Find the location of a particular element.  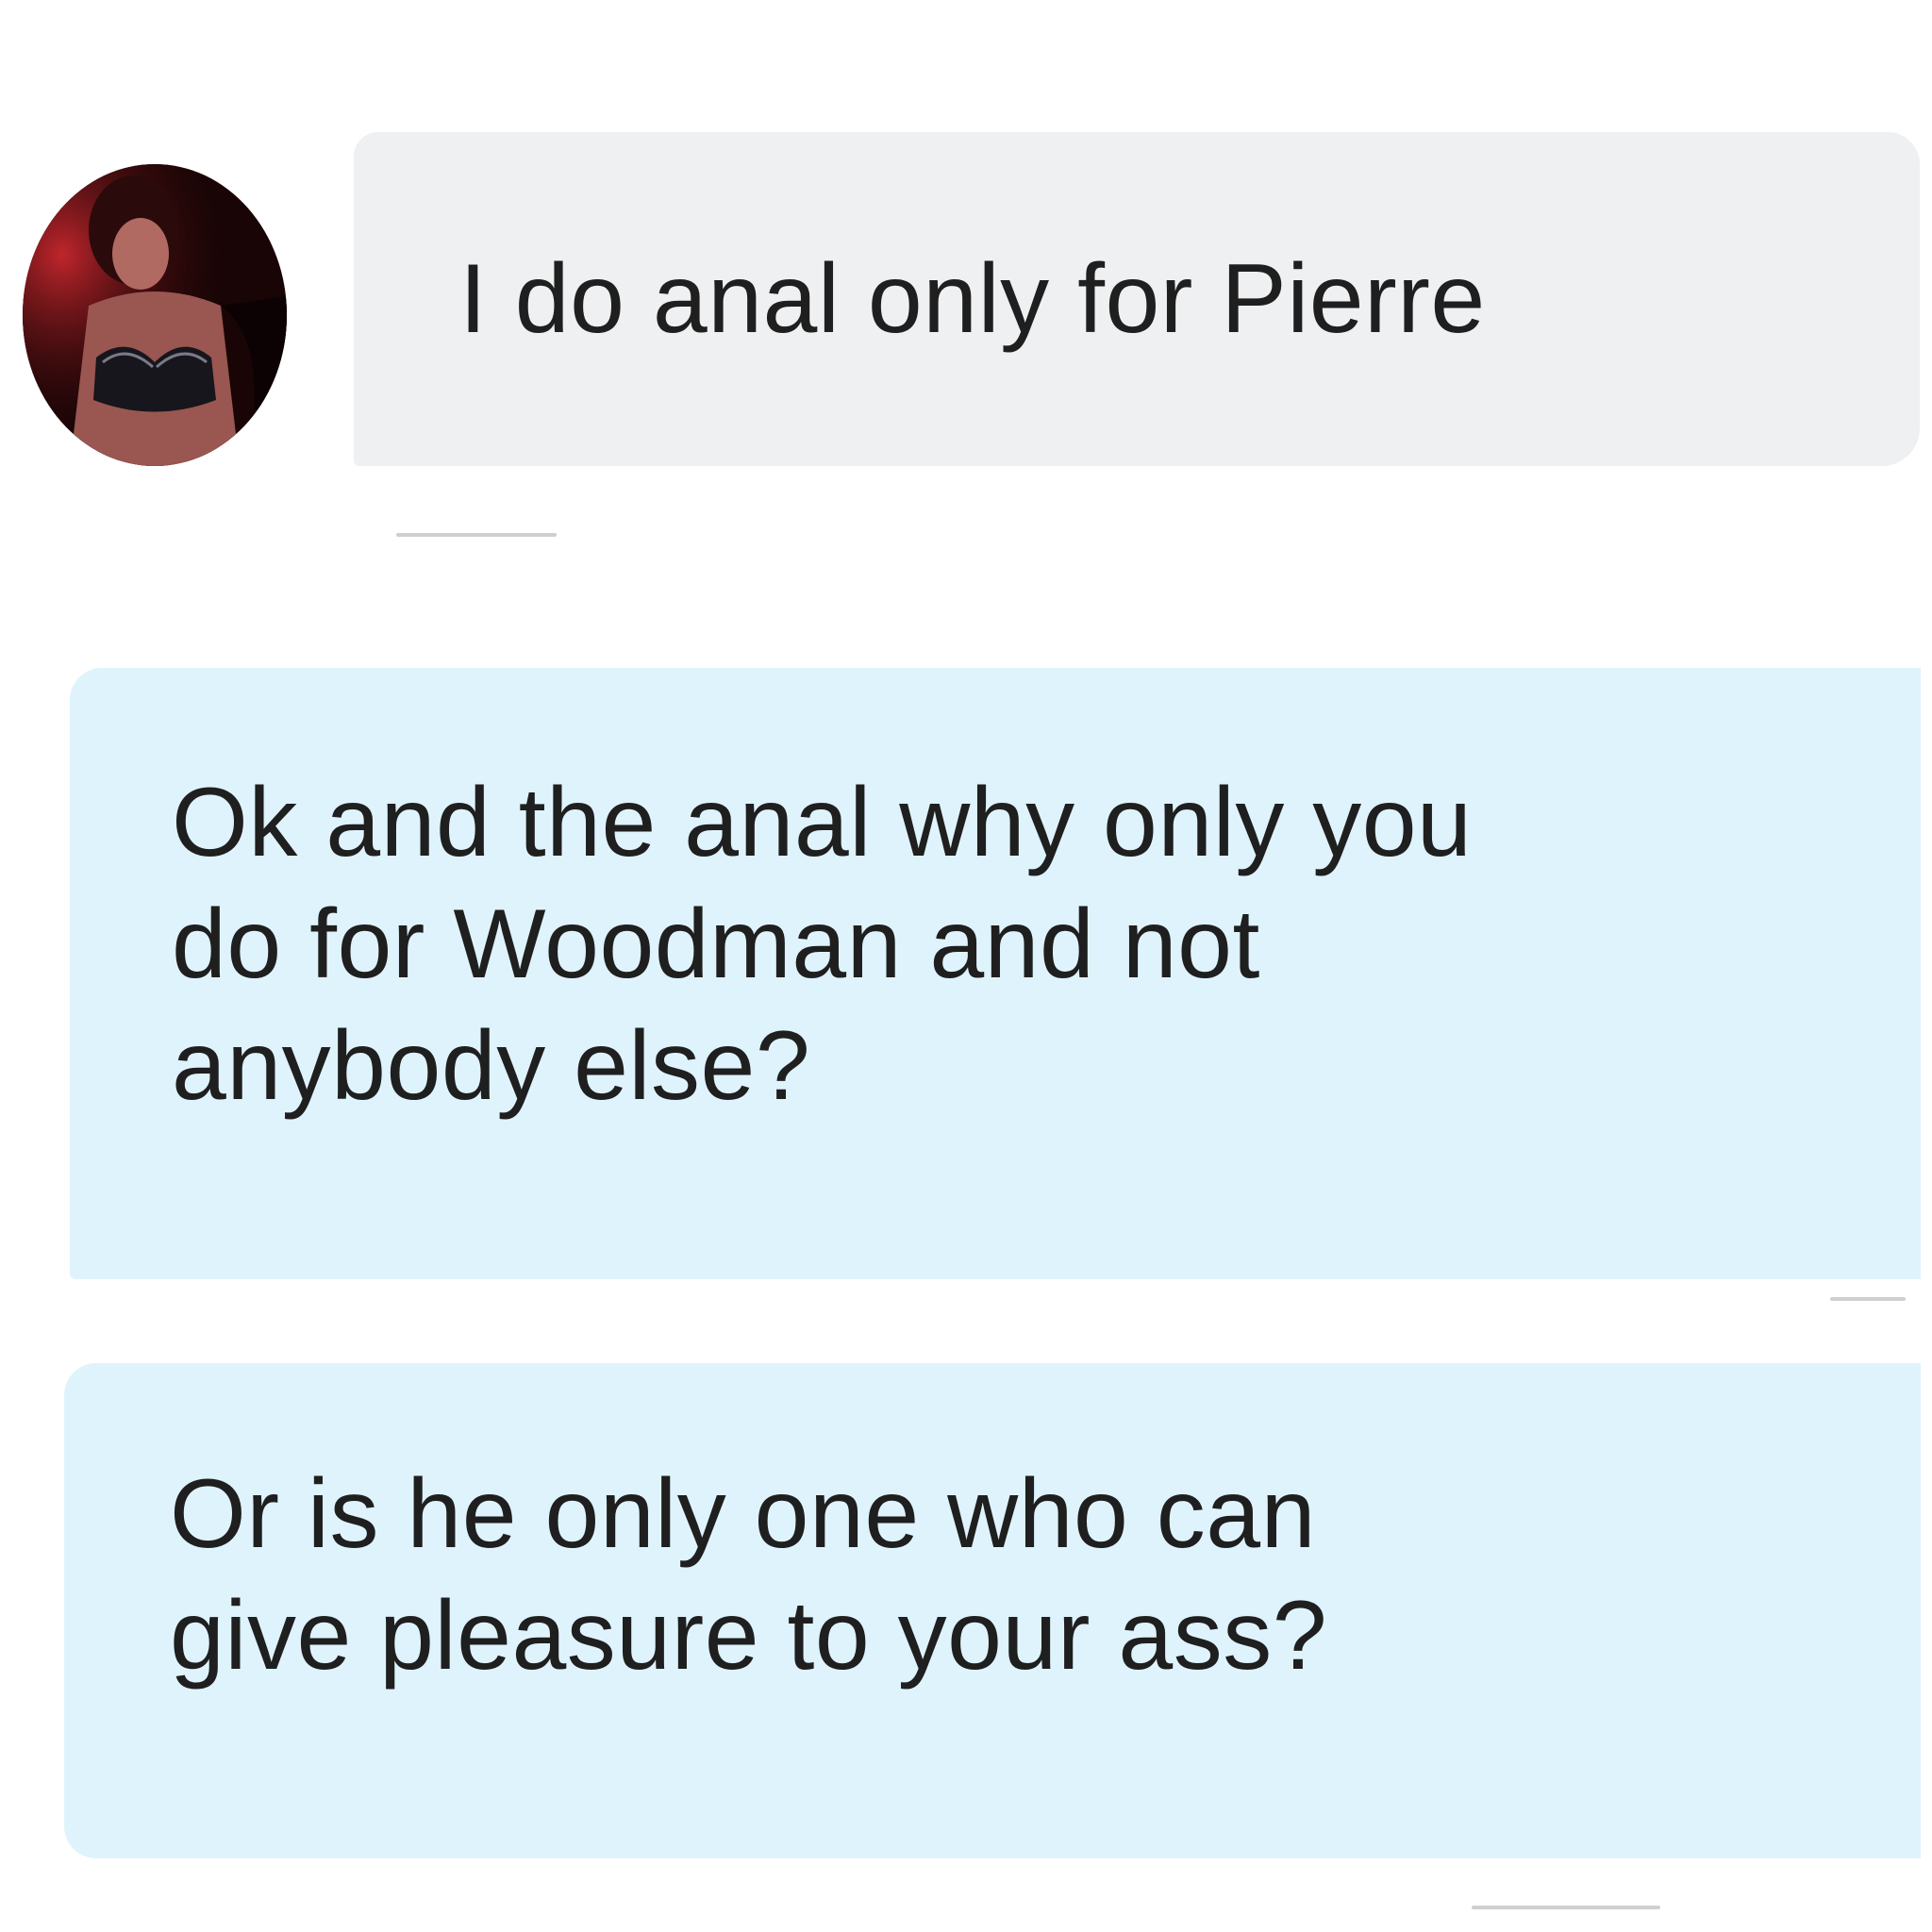

incoming-message-bubble: I do anal only for Pierre is located at coordinates (1137, 299).